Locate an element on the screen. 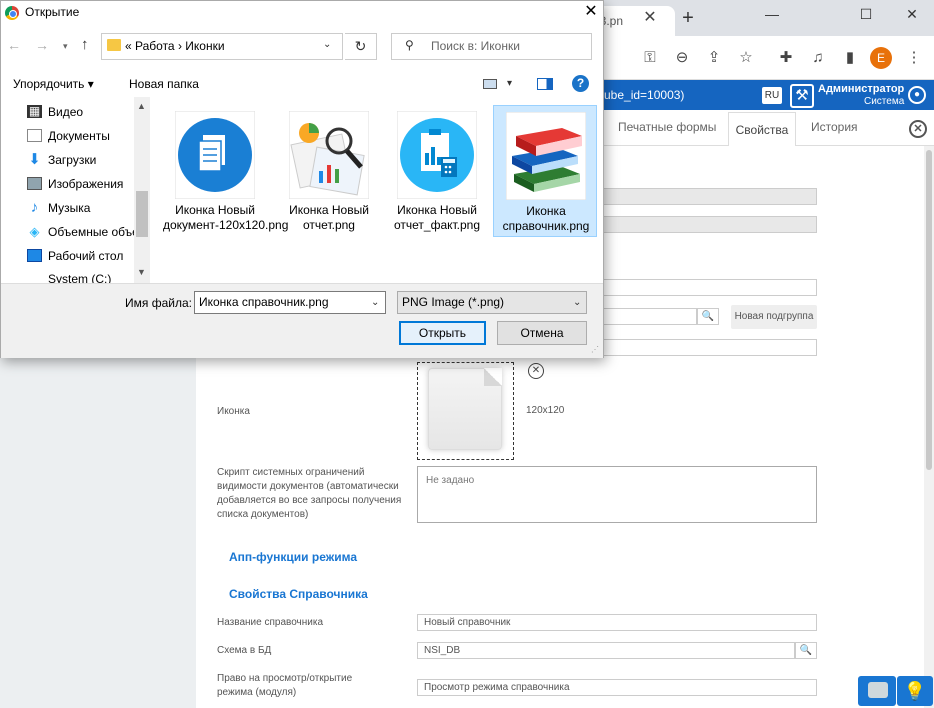 Image resolution: width=934 pixels, height=708 pixels. preview-pane-icon is located at coordinates (545, 84).